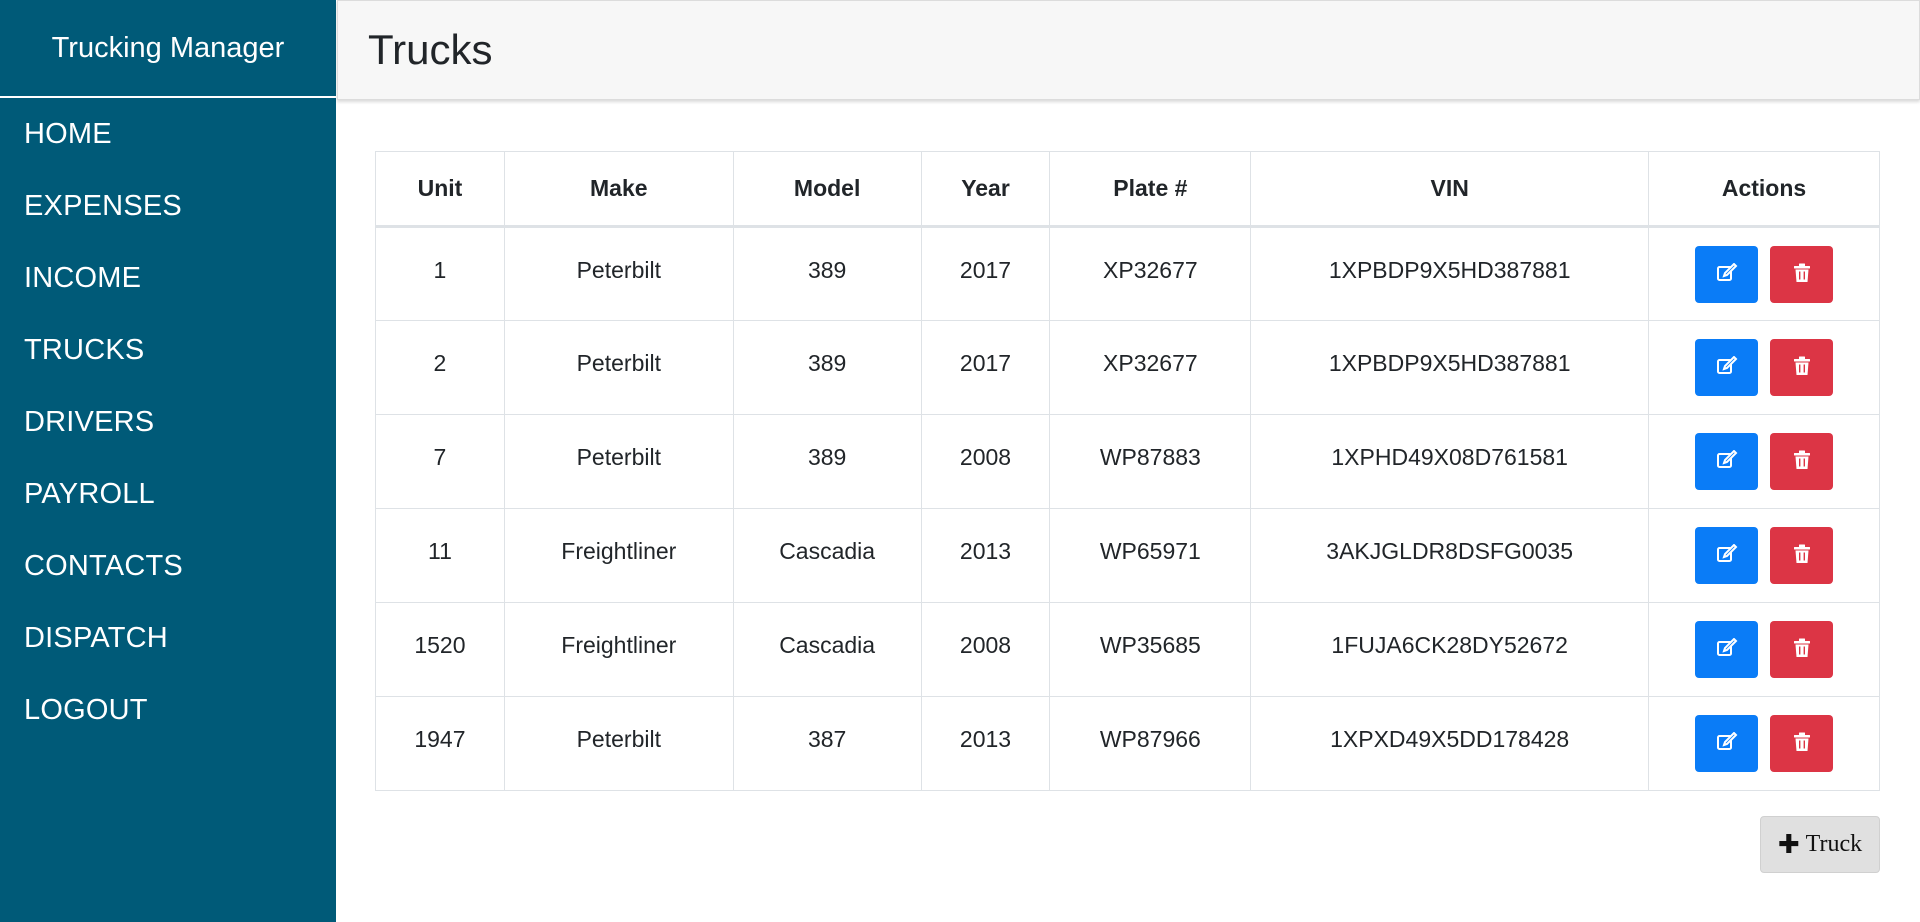  What do you see at coordinates (827, 743) in the screenshot?
I see `cell-model: 387` at bounding box center [827, 743].